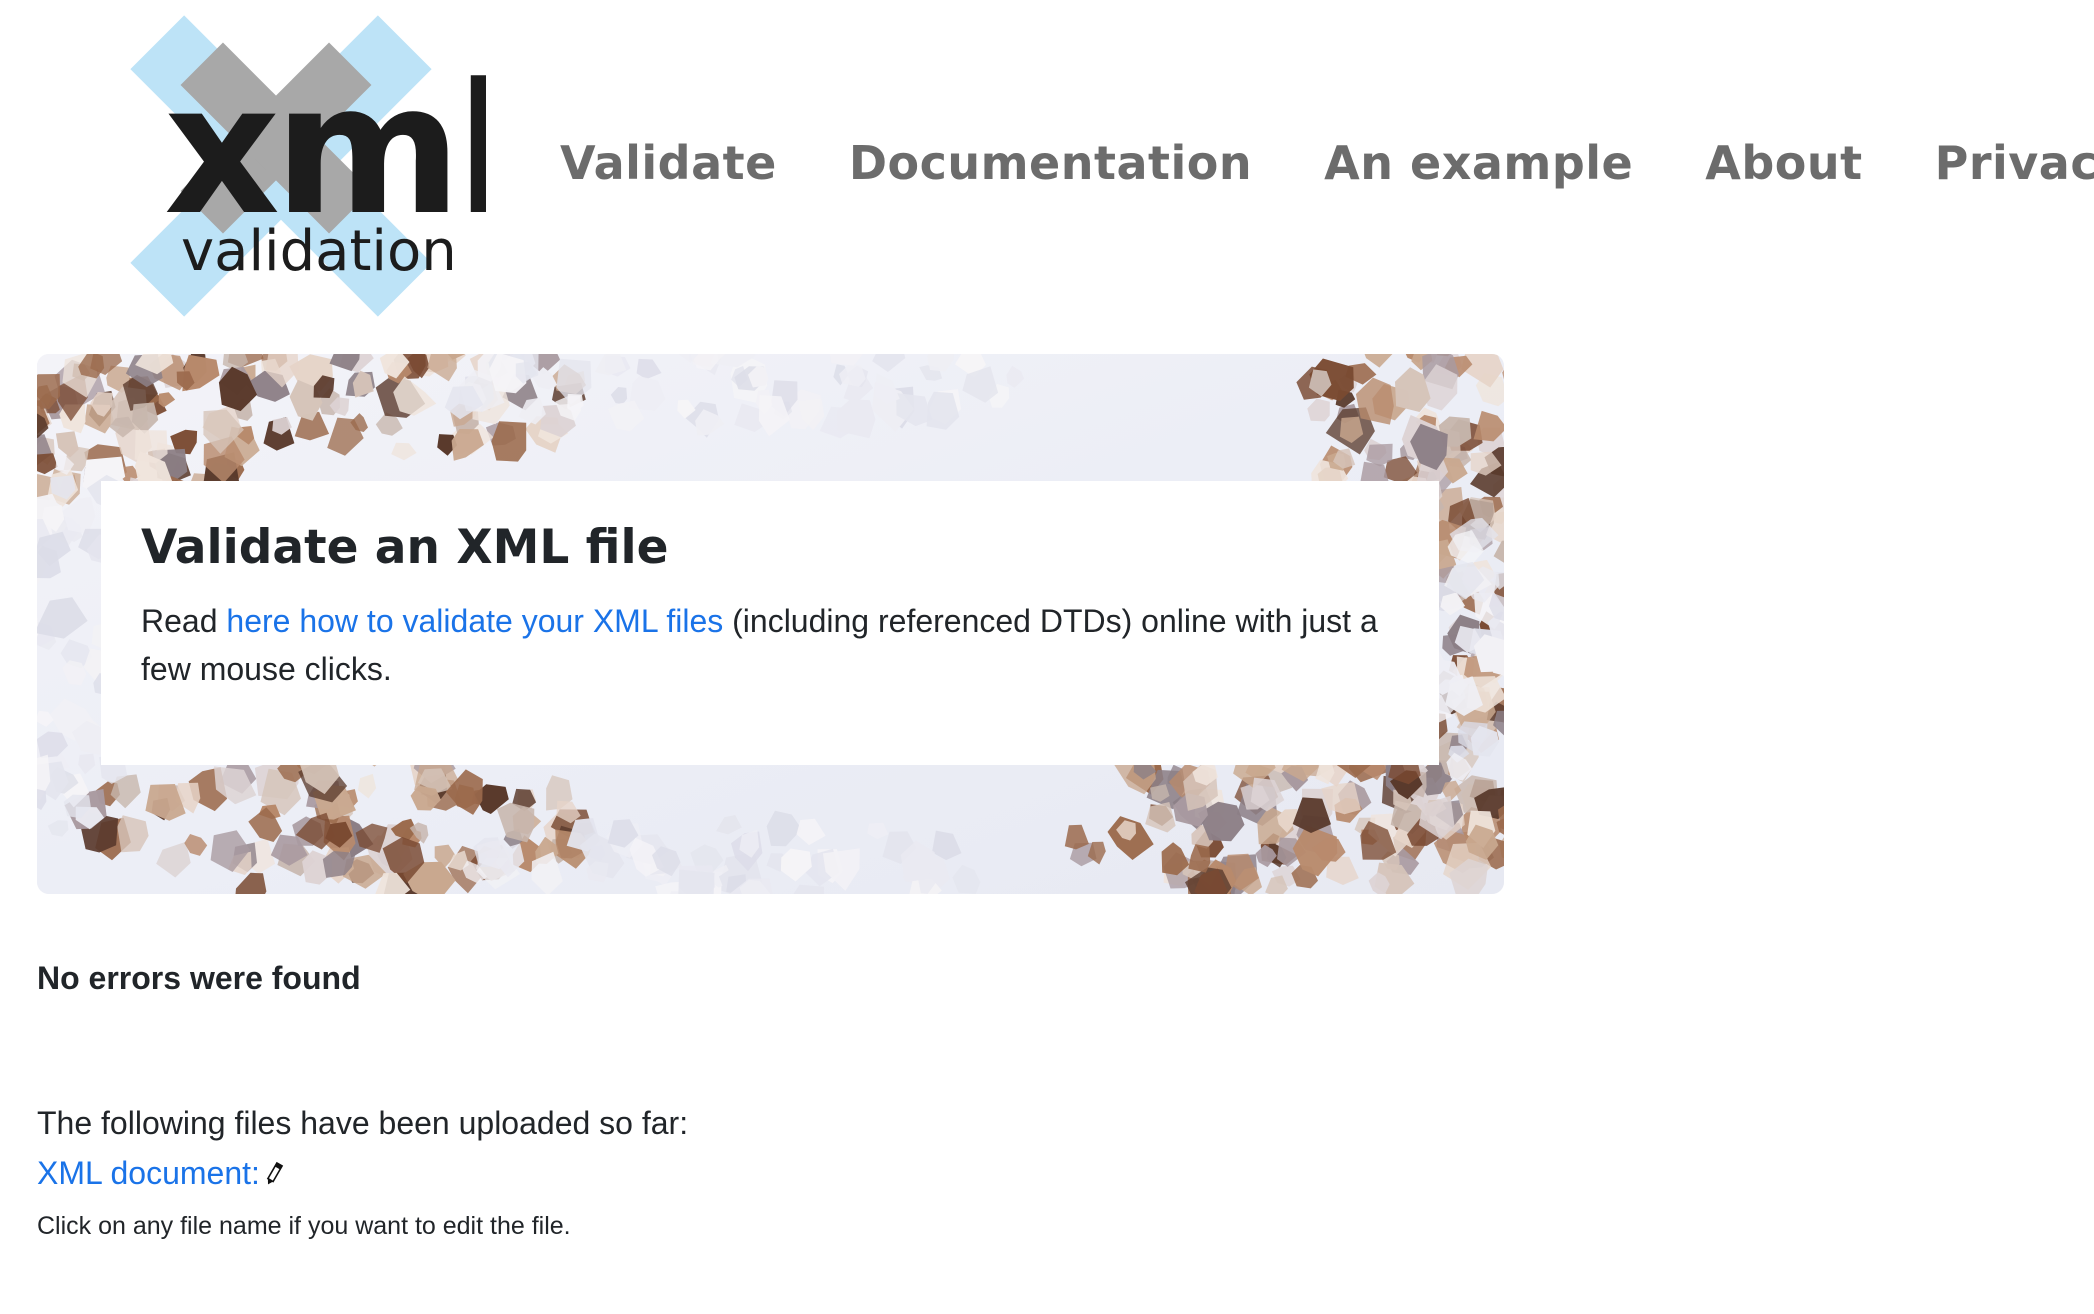 The image size is (2094, 1314). I want to click on nav-documentation: Documentation, so click(1050, 163).